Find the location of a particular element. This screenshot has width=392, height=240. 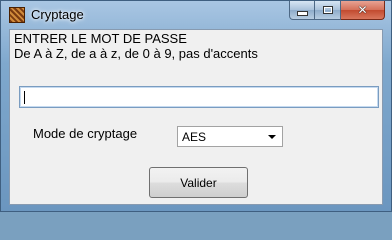

minimize-button is located at coordinates (302, 10).